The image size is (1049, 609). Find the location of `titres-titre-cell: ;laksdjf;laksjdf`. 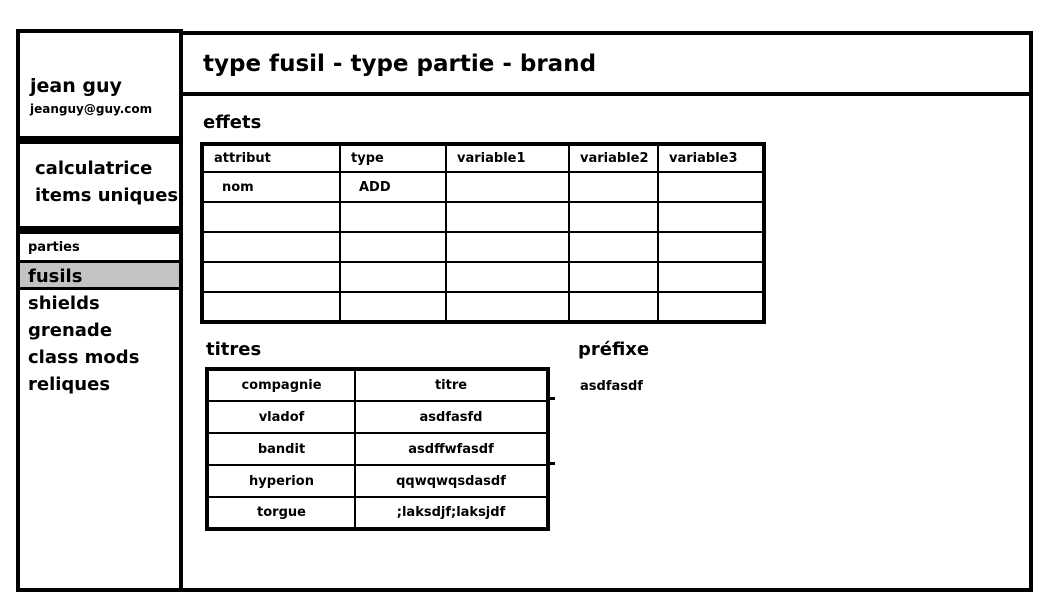

titres-titre-cell: ;laksdjf;laksjdf is located at coordinates (451, 513).